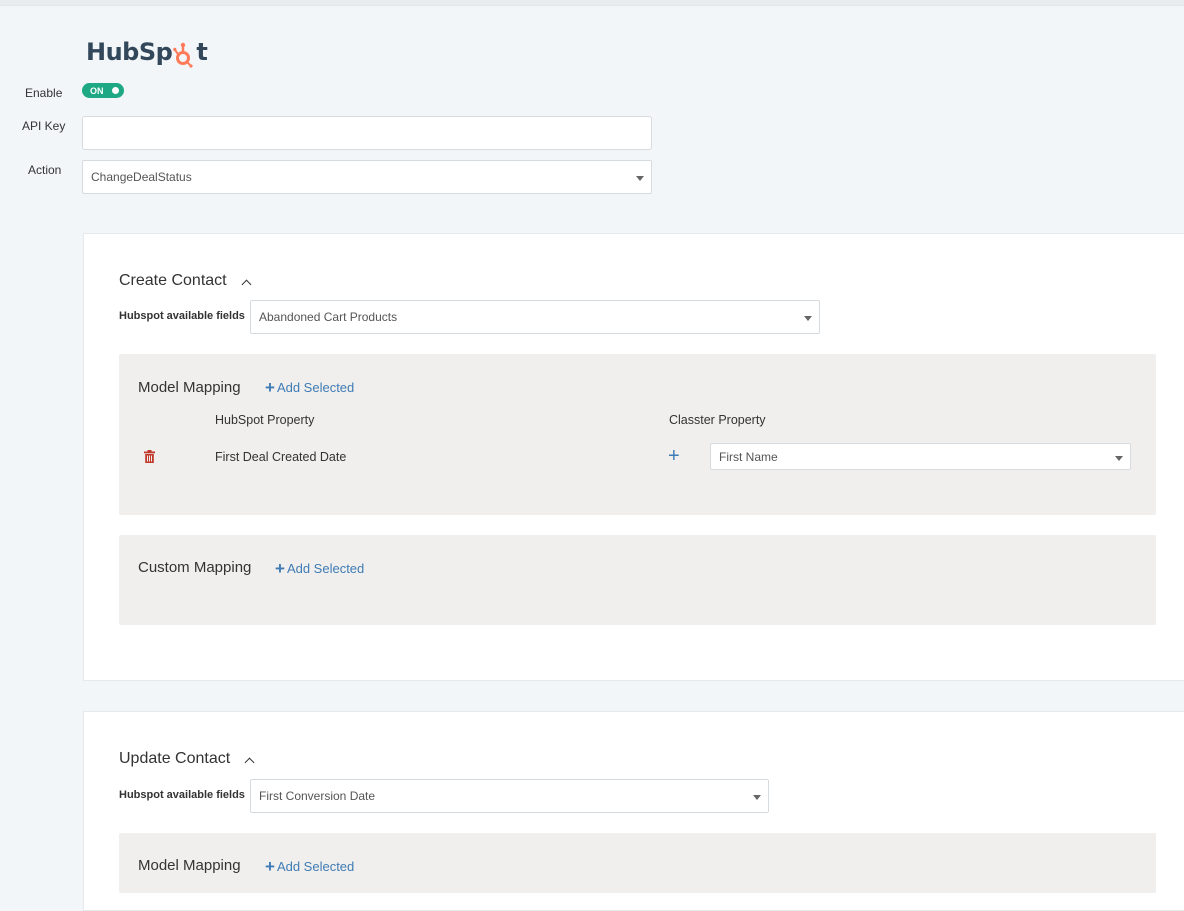  What do you see at coordinates (920, 456) in the screenshot?
I see `classter-property-select: First Name` at bounding box center [920, 456].